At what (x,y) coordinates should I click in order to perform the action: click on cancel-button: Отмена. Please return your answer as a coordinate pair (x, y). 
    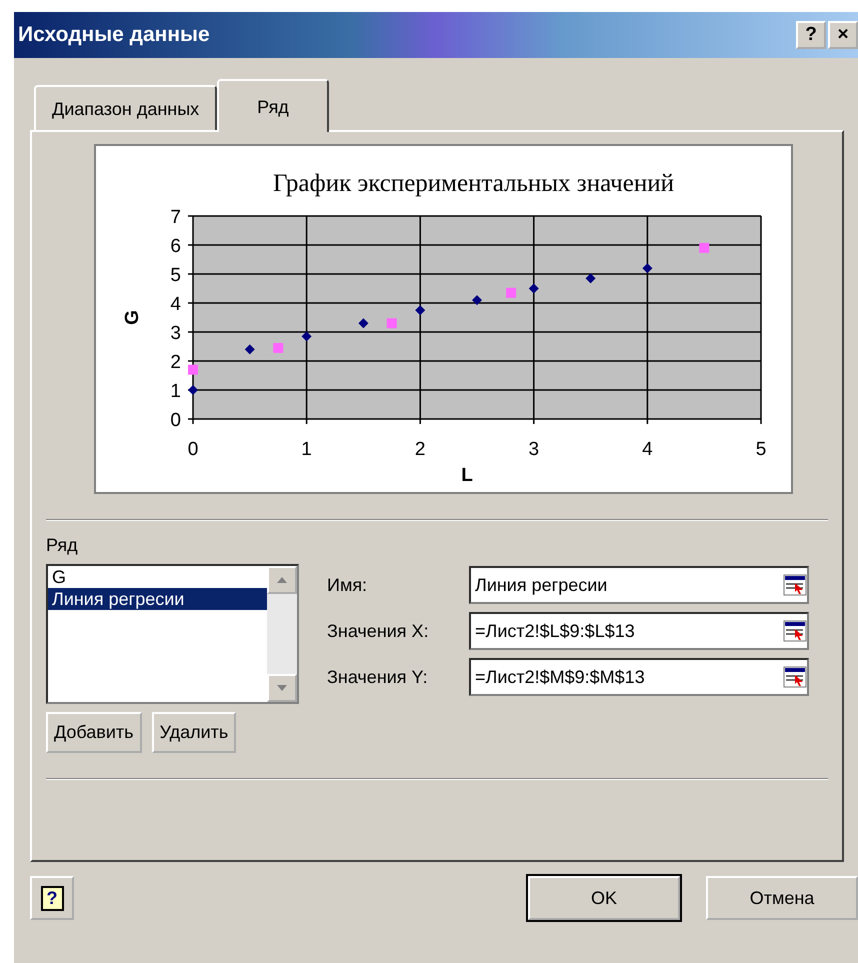
    Looking at the image, I should click on (782, 898).